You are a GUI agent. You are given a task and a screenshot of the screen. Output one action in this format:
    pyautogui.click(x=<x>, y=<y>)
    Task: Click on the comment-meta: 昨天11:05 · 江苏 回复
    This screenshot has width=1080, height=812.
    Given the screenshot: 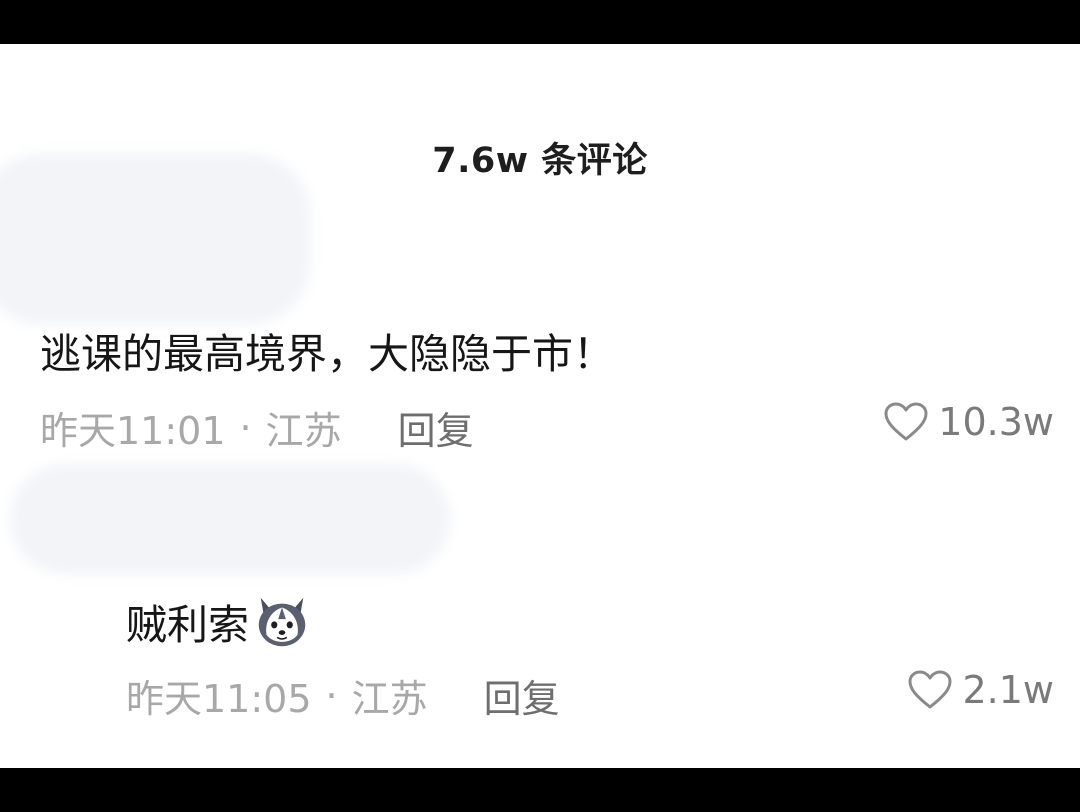 What is the action you would take?
    pyautogui.click(x=343, y=695)
    